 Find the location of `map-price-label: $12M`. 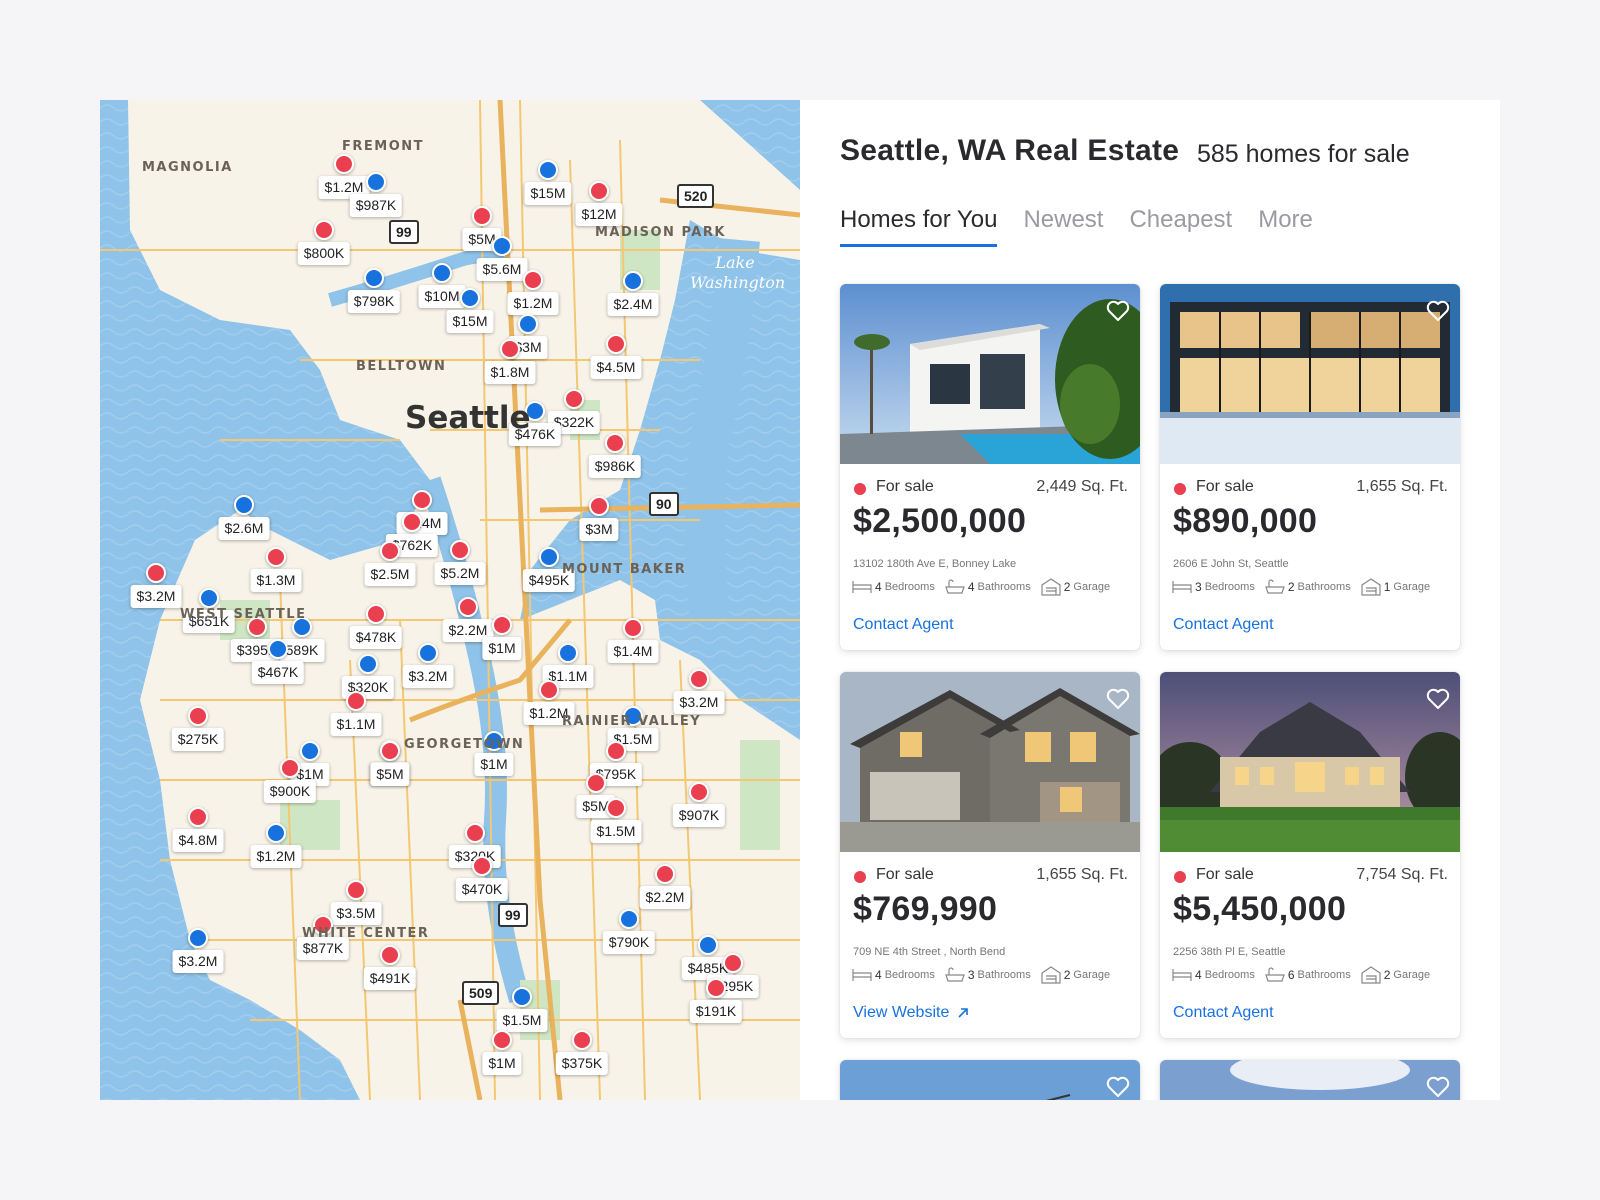

map-price-label: $12M is located at coordinates (599, 214).